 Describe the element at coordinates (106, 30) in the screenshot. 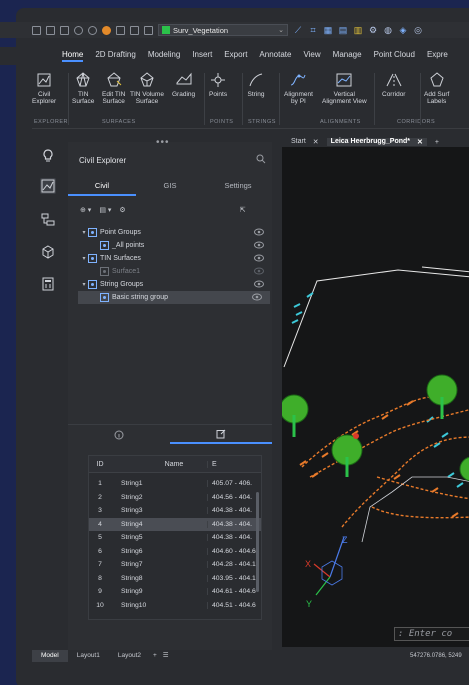

I see `bulb-icon` at that location.